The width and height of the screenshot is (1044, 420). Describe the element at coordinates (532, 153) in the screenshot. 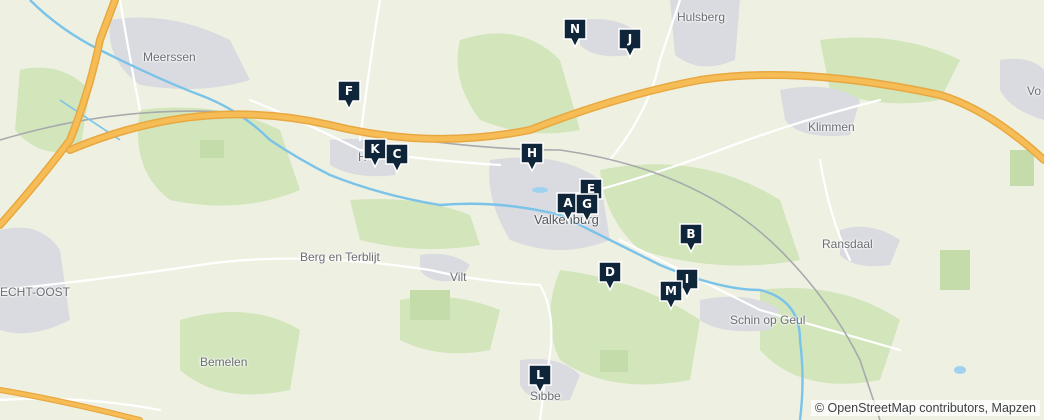

I see `marker-label: H` at that location.